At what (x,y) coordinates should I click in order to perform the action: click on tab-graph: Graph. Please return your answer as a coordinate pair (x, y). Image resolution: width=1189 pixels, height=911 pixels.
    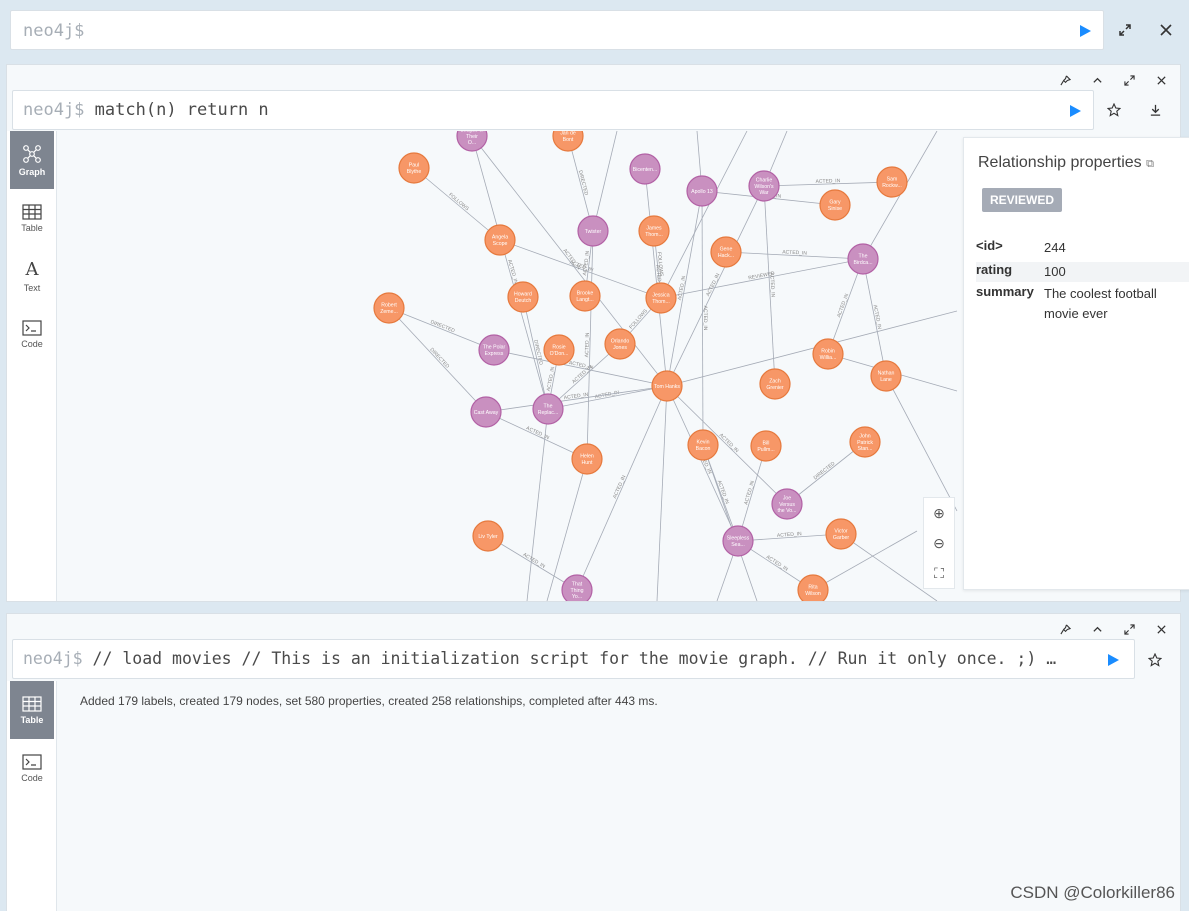
    Looking at the image, I should click on (32, 160).